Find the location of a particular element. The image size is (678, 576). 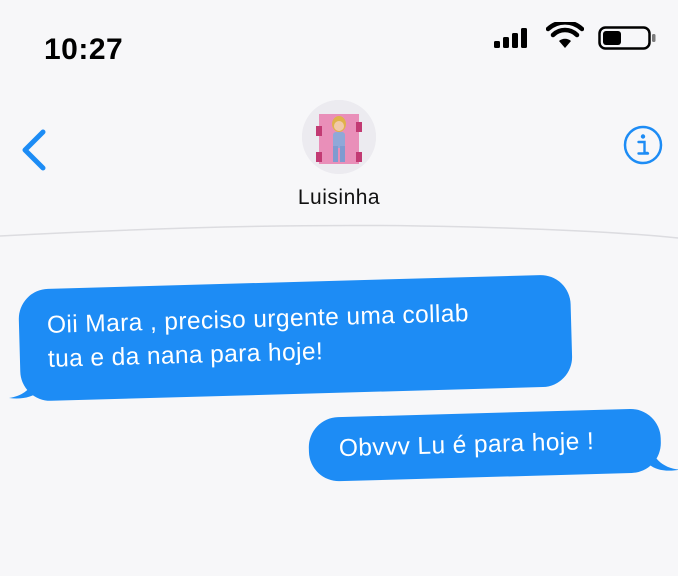

status-bar: 10:27 is located at coordinates (339, 40).